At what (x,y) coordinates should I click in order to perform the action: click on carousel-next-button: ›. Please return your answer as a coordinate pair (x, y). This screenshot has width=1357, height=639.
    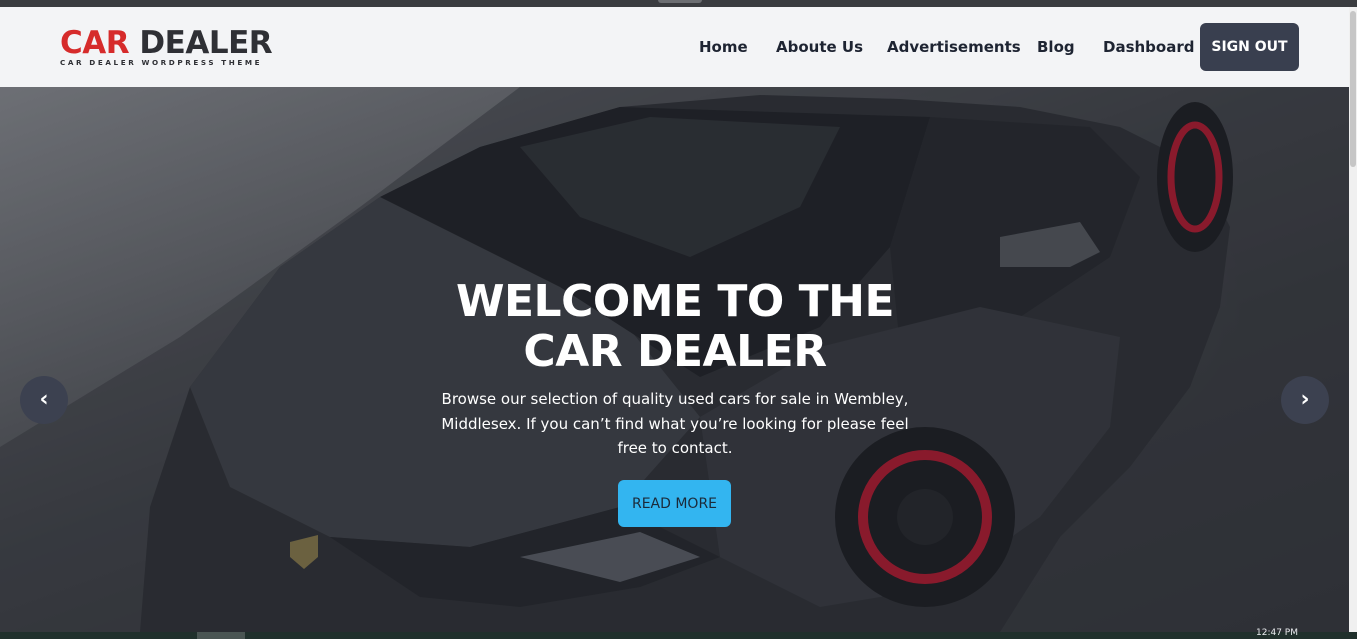
    Looking at the image, I should click on (1305, 400).